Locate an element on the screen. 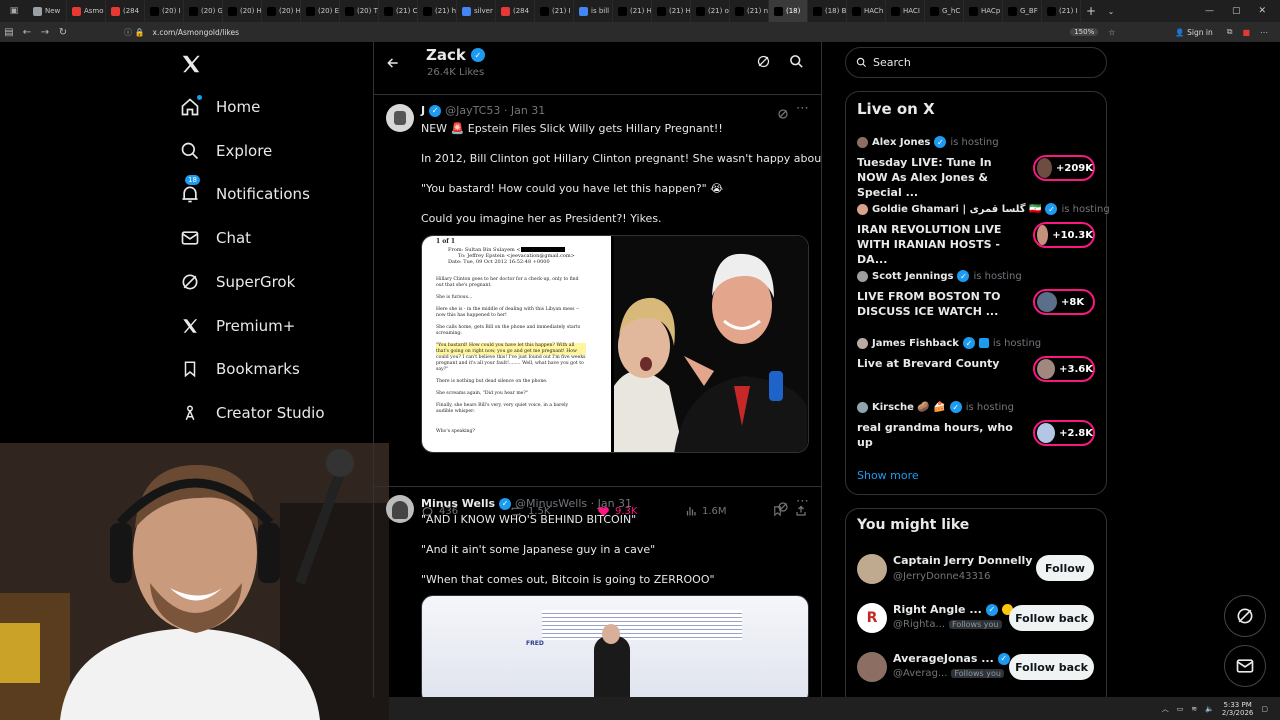 This screenshot has height=720, width=1280. suggestion-name-row: Right Angle ... ✓ is located at coordinates (953, 609).